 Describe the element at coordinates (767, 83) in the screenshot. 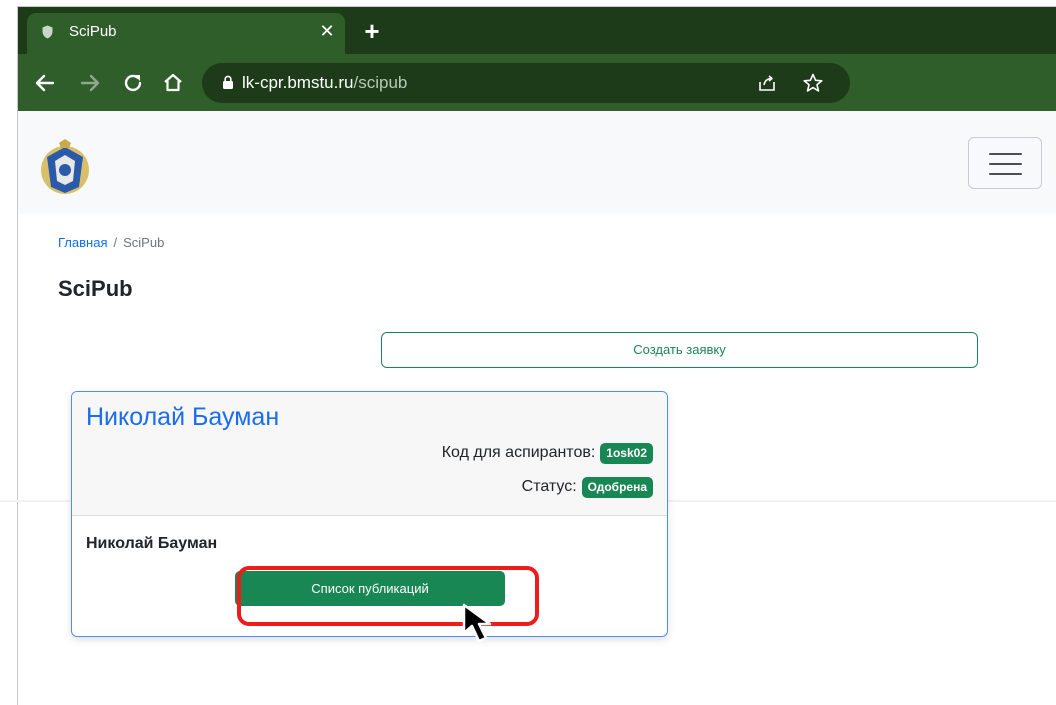

I see `share-icon` at that location.